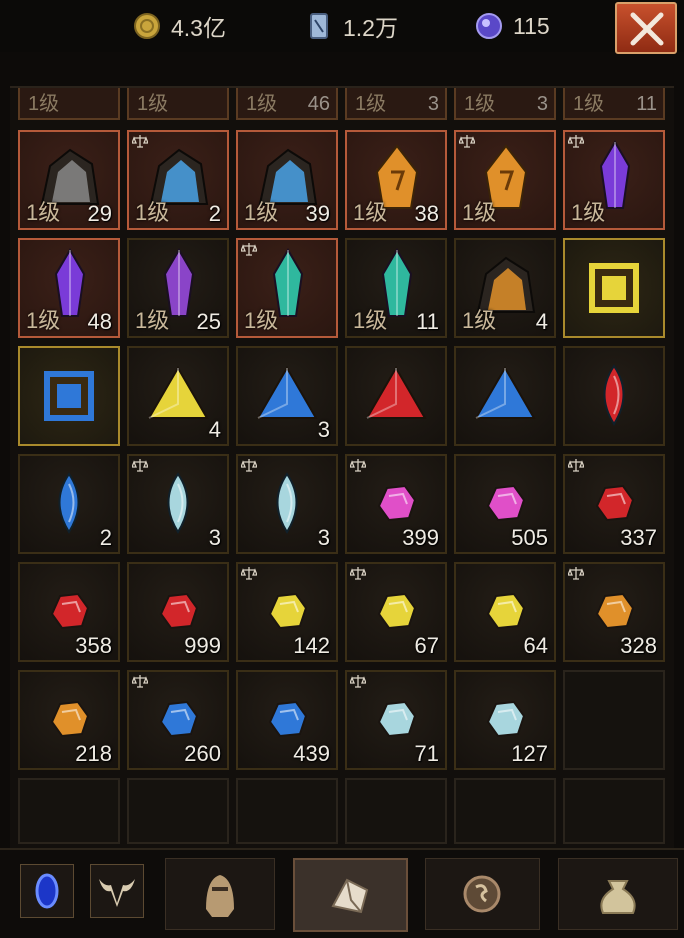  What do you see at coordinates (69, 720) in the screenshot?
I see `inventory-slot: 218` at bounding box center [69, 720].